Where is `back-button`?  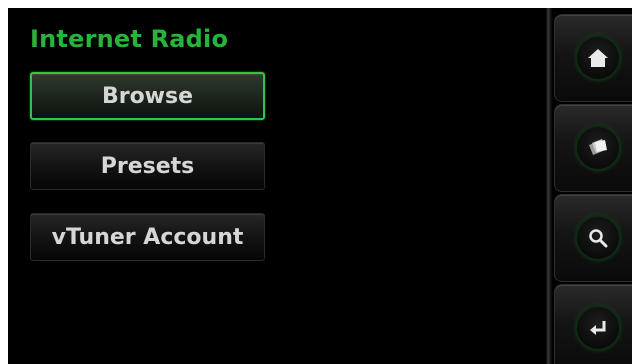 back-button is located at coordinates (593, 324).